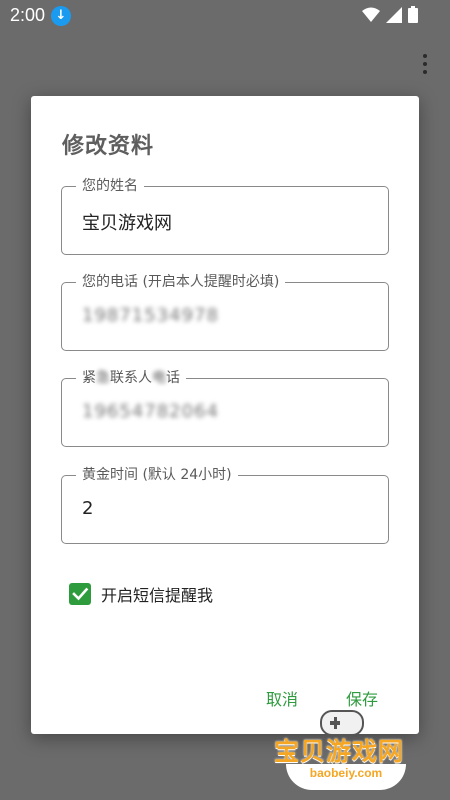 This screenshot has height=800, width=450. Describe the element at coordinates (371, 14) in the screenshot. I see `wifi-icon` at that location.